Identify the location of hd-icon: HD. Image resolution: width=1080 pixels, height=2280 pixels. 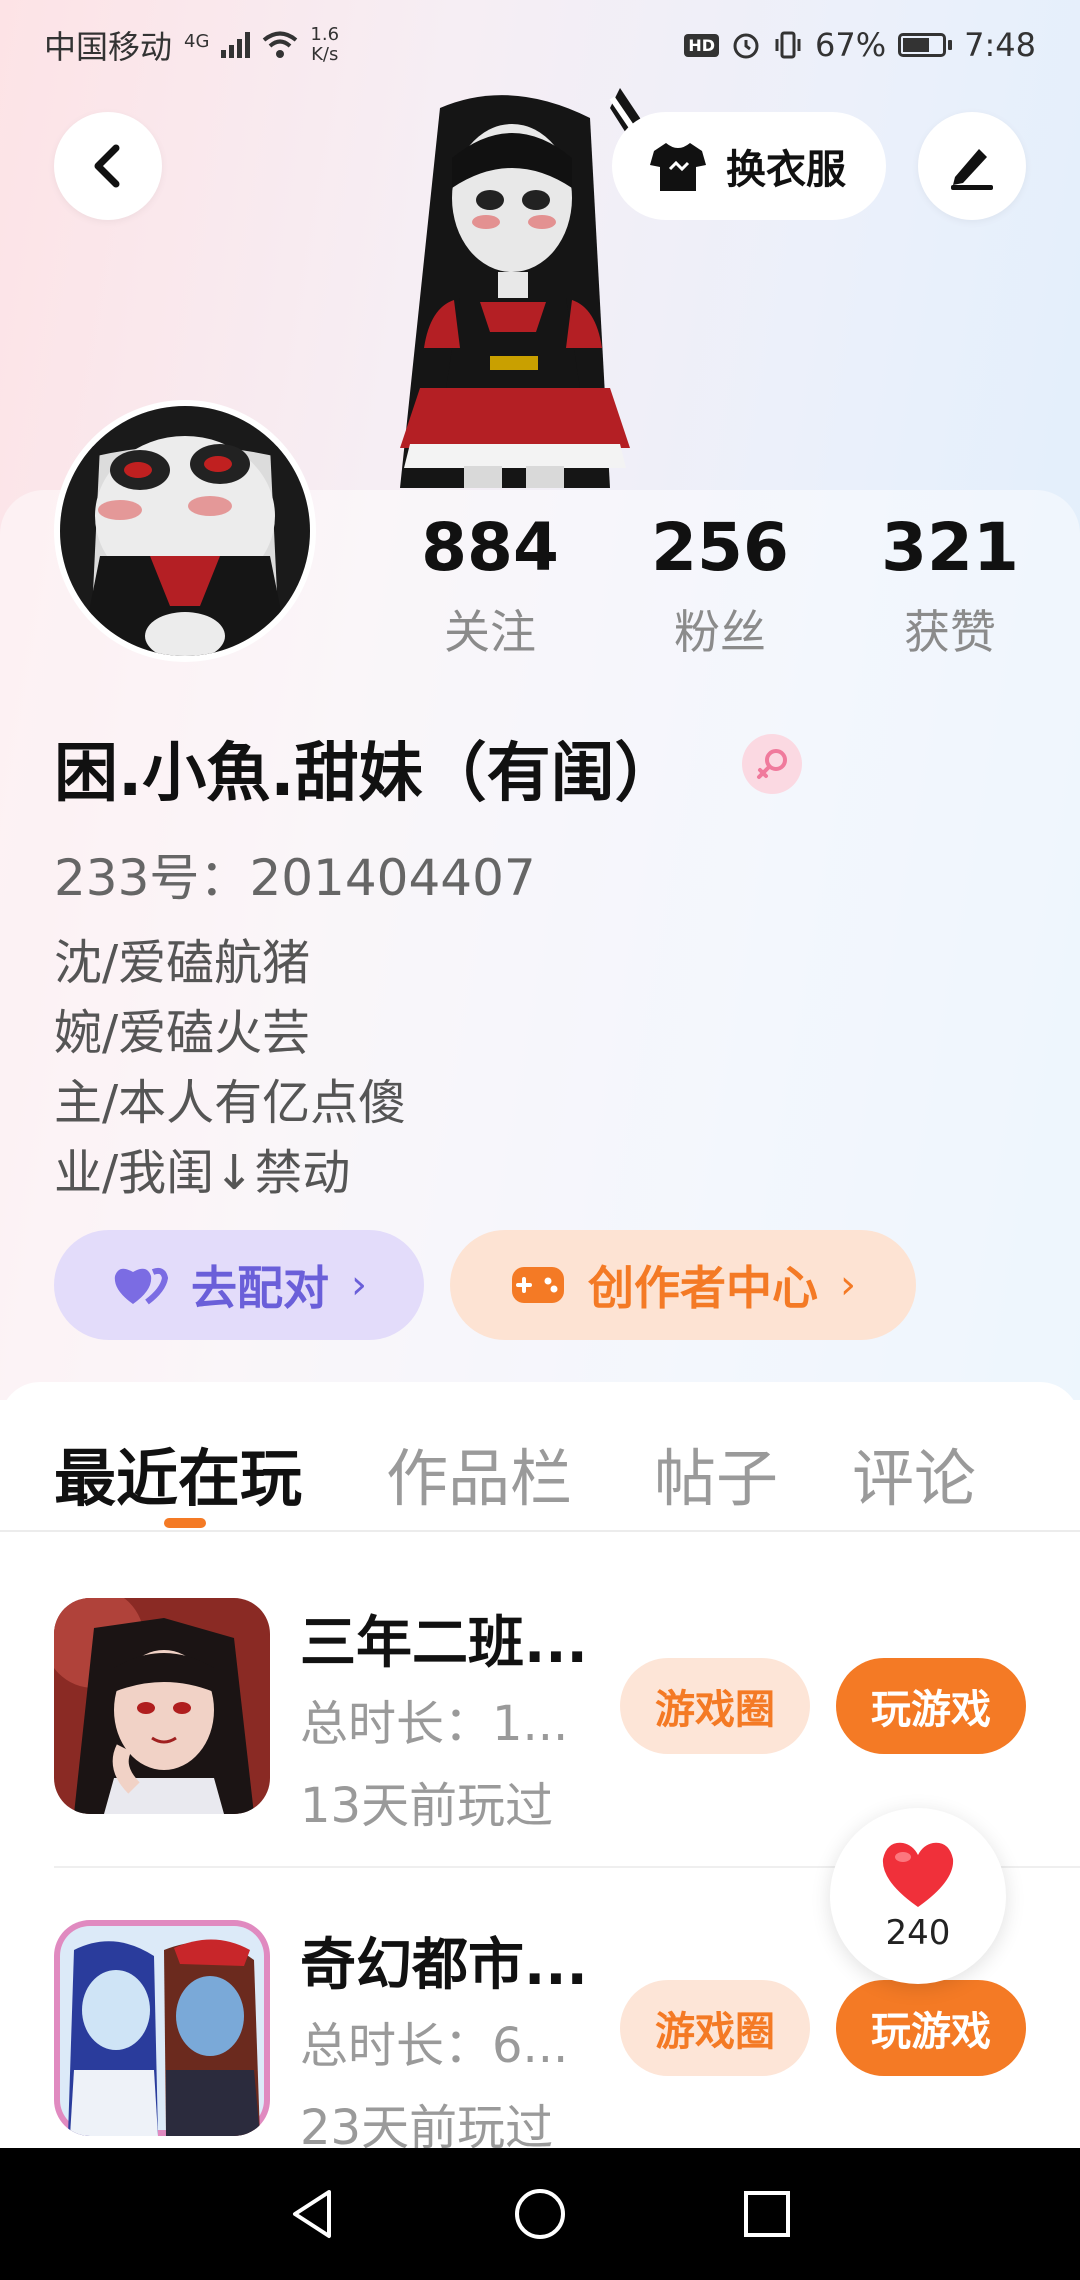
(702, 45).